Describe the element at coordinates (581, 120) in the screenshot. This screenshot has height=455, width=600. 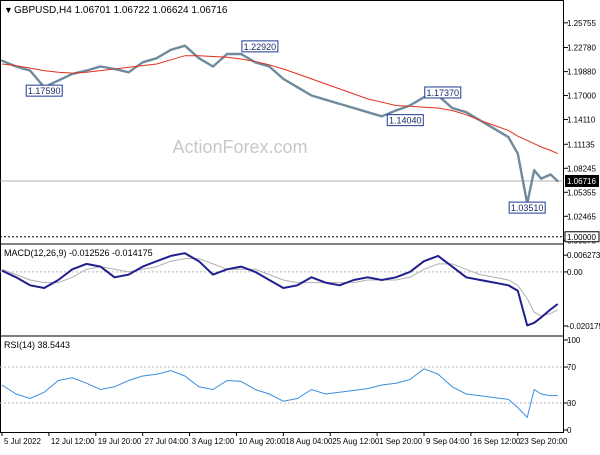
I see `price-tick-label: 1.14110` at that location.